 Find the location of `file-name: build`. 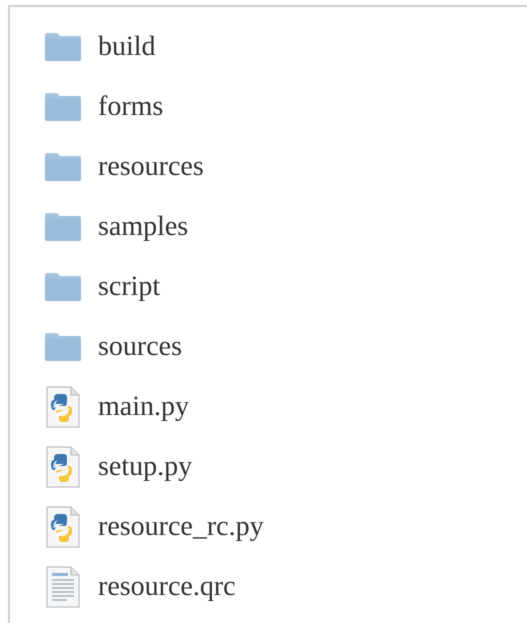

file-name: build is located at coordinates (127, 47).